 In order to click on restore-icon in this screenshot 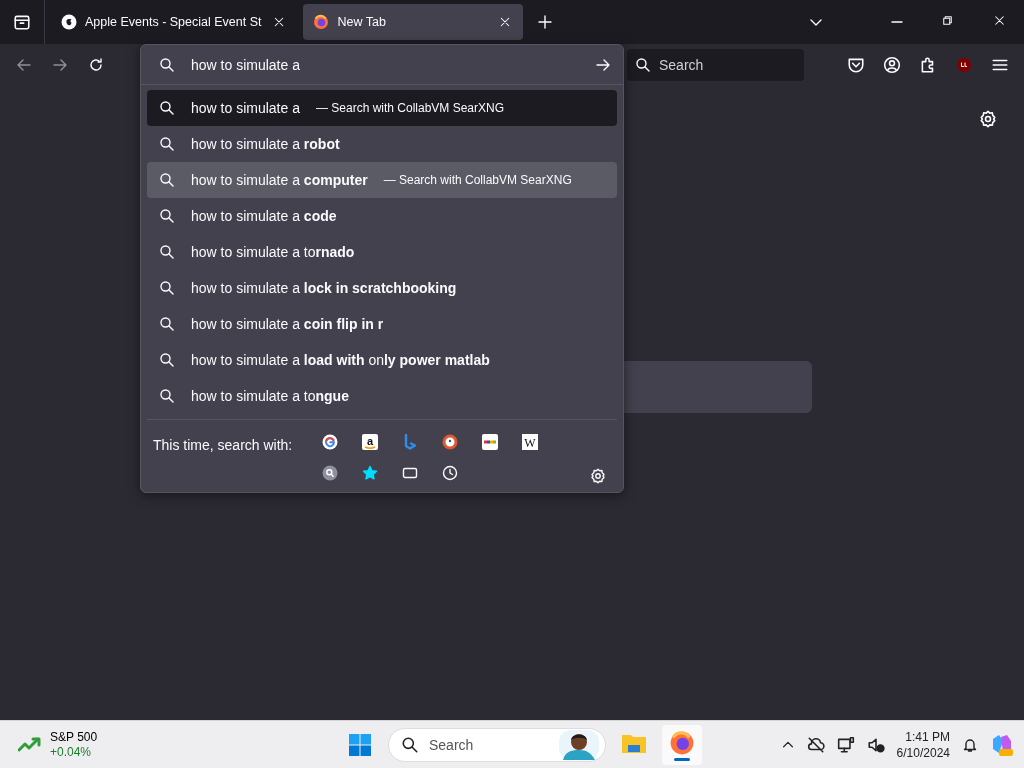, I will do `click(949, 22)`.